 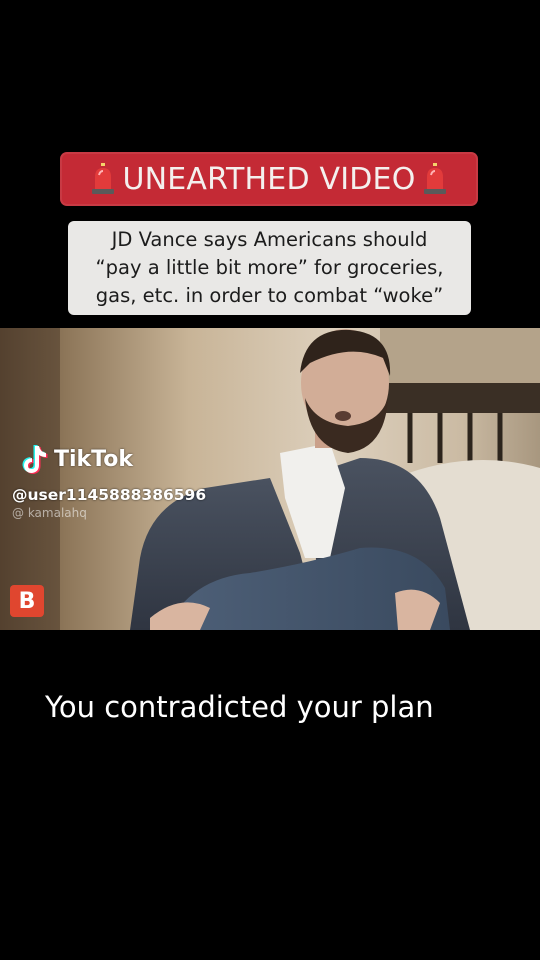 What do you see at coordinates (269, 295) in the screenshot?
I see `headline-line-3: gas, etc. in order to combat “woke”` at bounding box center [269, 295].